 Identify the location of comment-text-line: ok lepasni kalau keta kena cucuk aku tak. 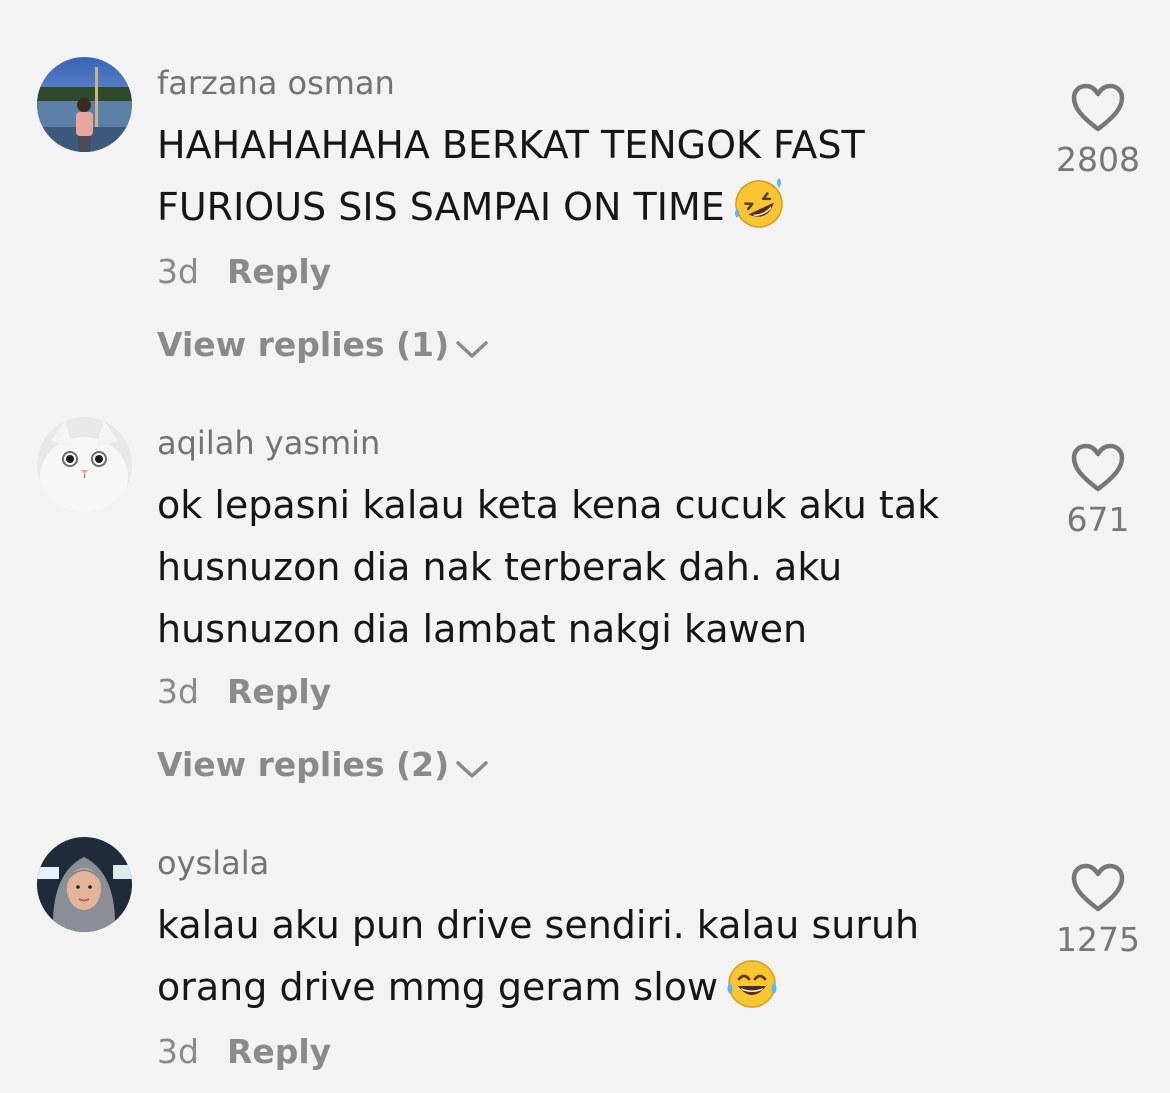
(548, 505).